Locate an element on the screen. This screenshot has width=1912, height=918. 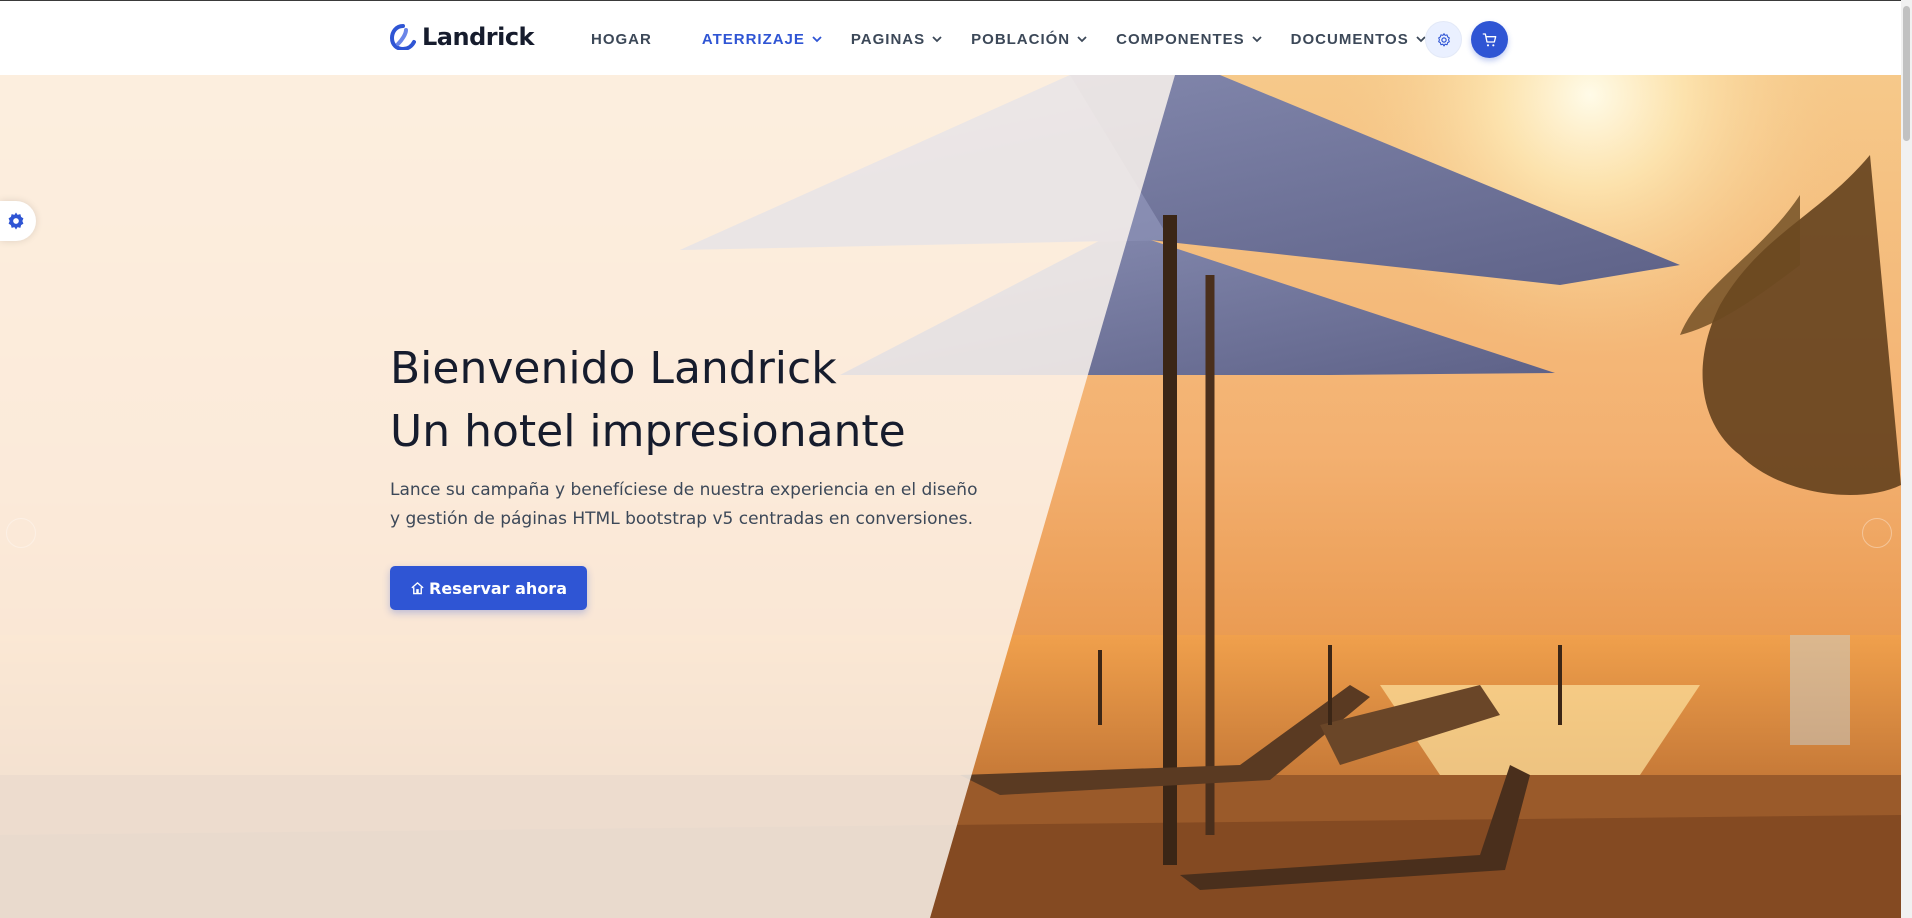
cart-button is located at coordinates (1489, 39).